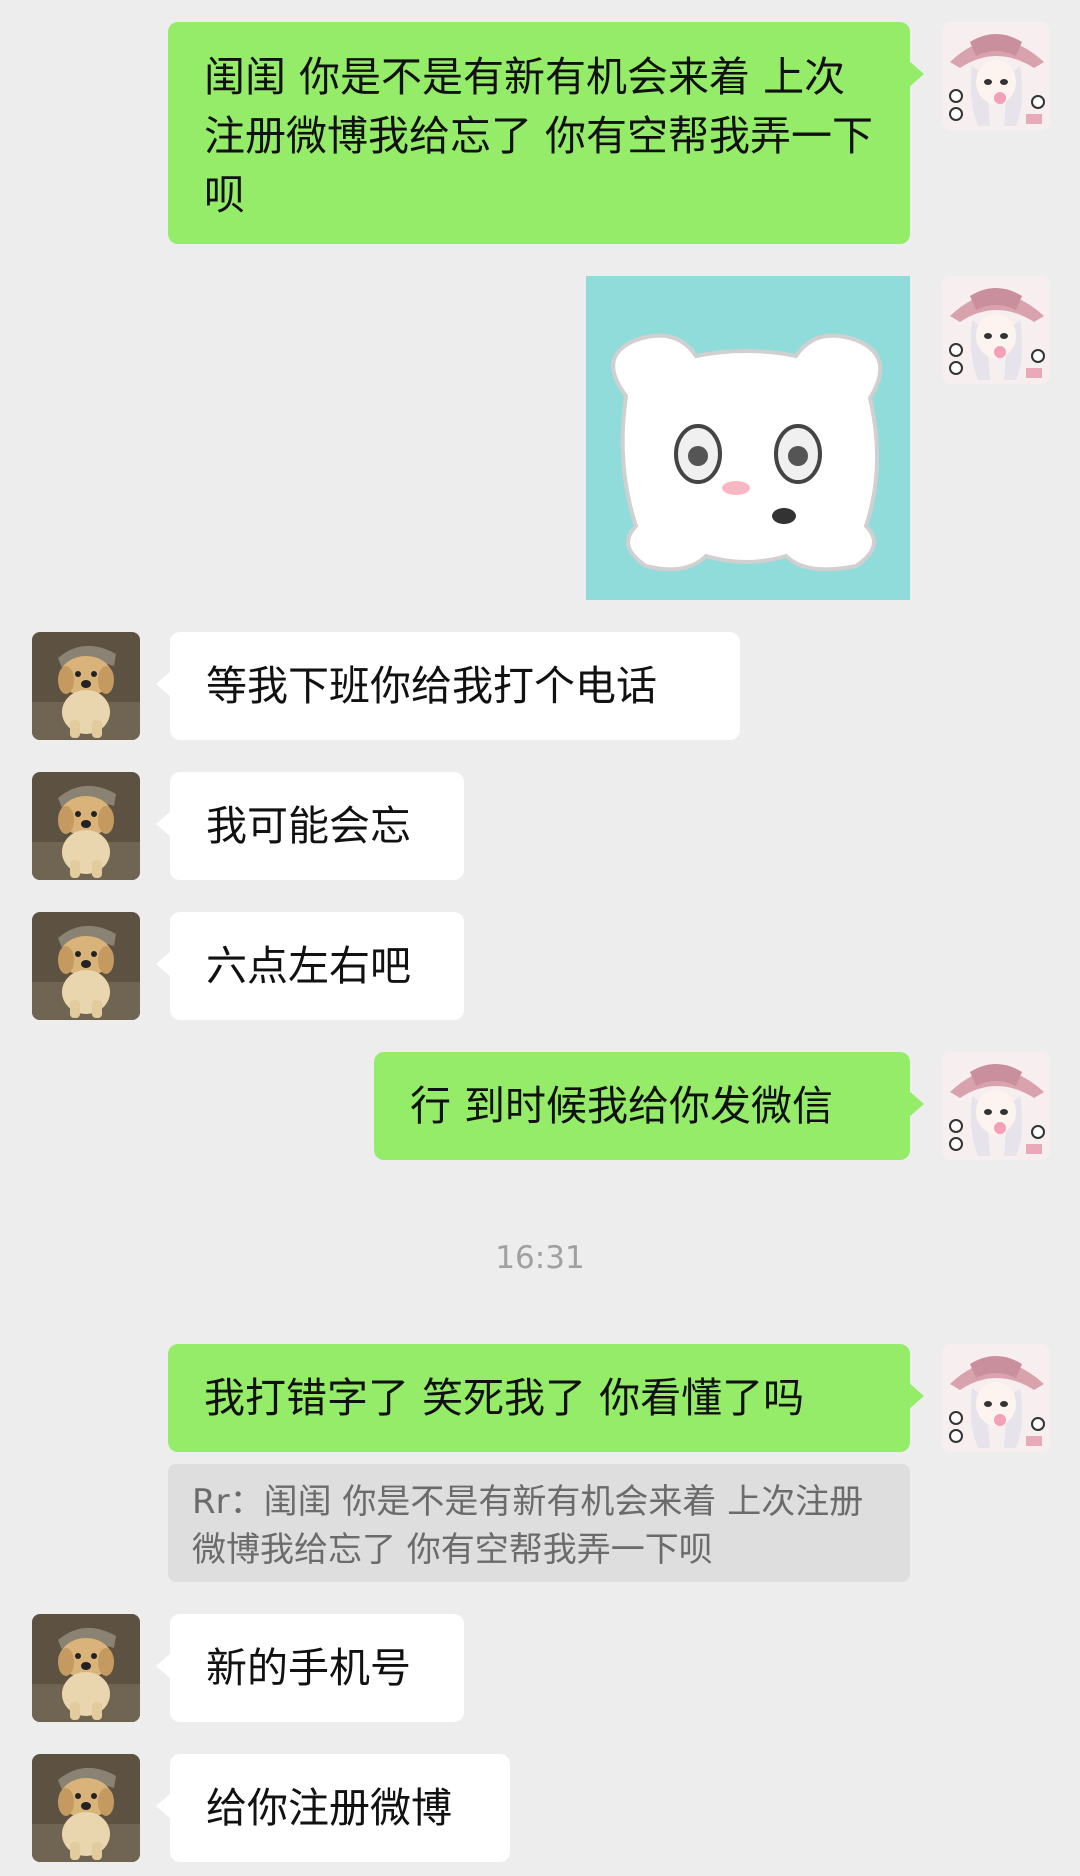  I want to click on message-text: 新的手机号, so click(308, 1667).